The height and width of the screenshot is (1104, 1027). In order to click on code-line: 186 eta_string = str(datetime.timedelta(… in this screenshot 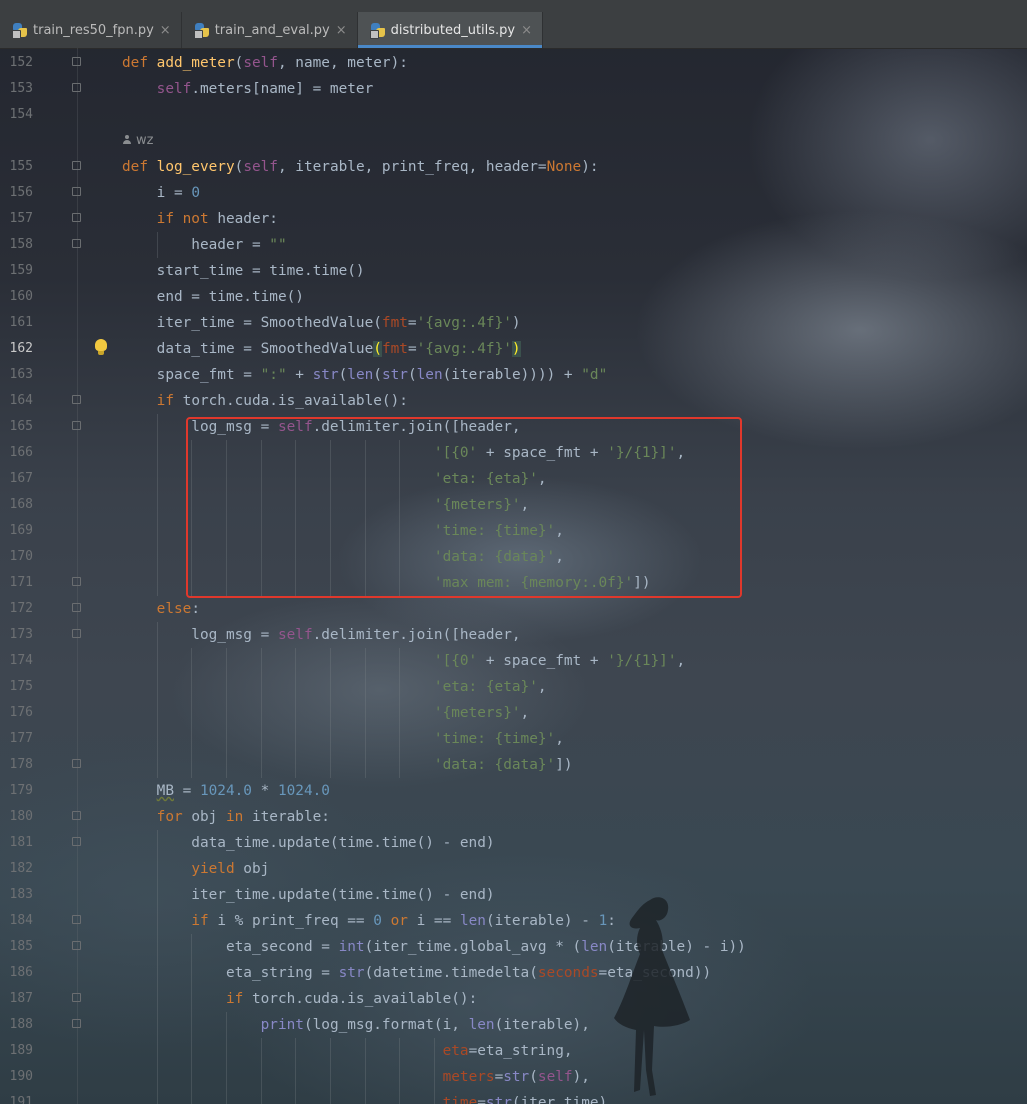, I will do `click(513, 973)`.